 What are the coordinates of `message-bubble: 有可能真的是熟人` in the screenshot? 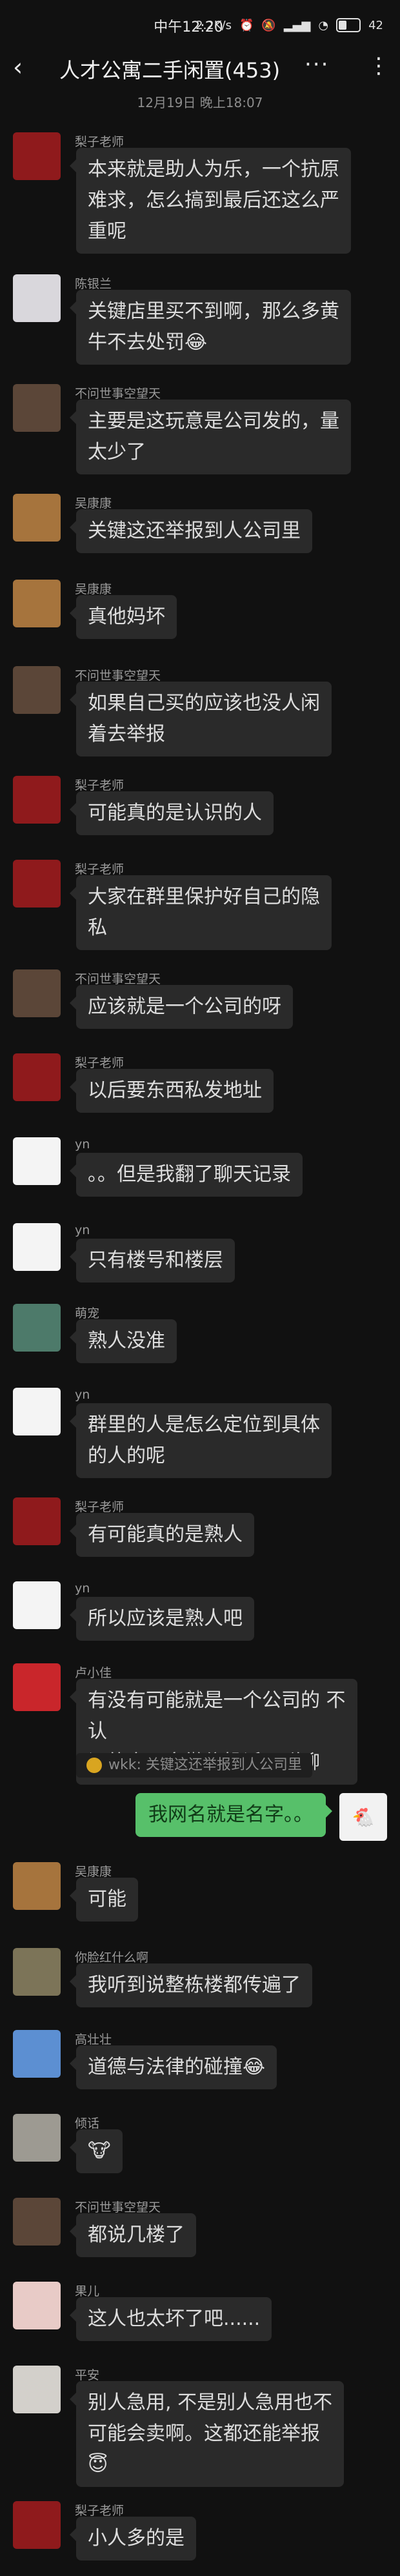 It's located at (162, 1535).